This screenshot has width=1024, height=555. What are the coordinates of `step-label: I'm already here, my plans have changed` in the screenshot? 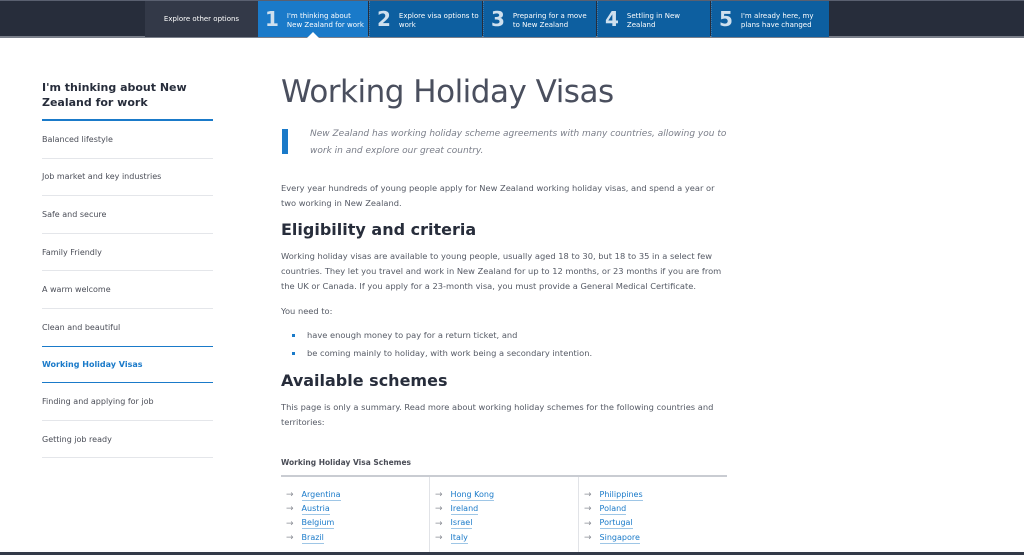 It's located at (777, 20).